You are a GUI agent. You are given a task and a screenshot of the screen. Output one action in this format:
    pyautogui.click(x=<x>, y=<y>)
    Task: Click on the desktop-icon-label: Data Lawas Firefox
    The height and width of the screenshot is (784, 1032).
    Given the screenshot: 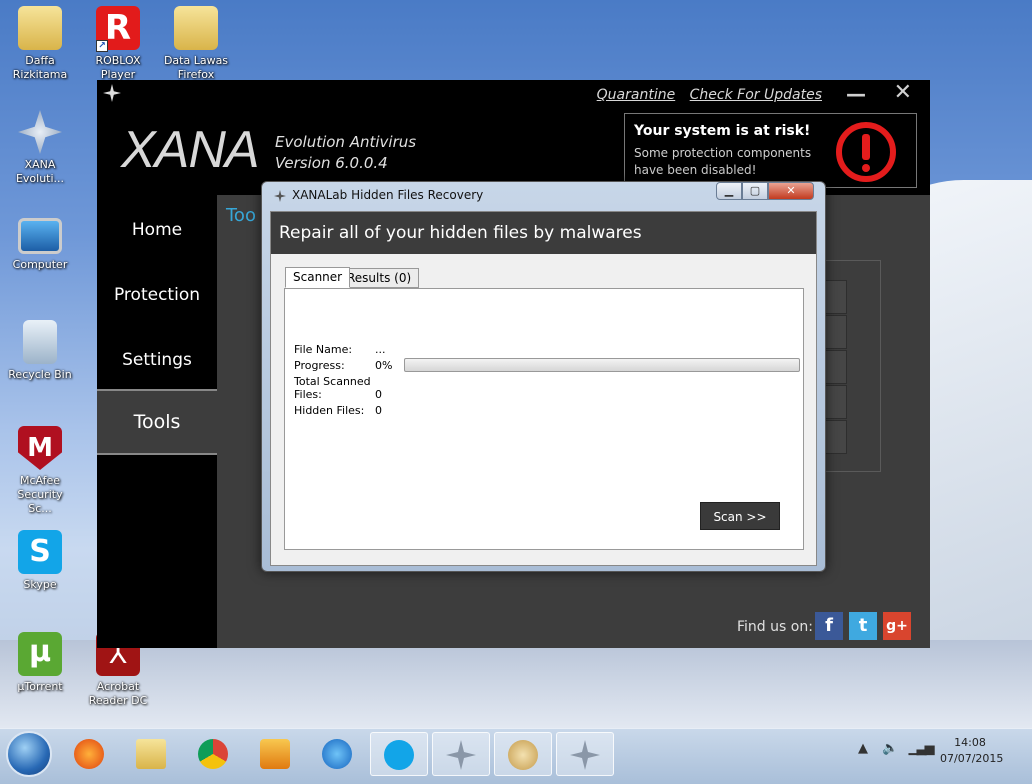 What is the action you would take?
    pyautogui.click(x=196, y=67)
    